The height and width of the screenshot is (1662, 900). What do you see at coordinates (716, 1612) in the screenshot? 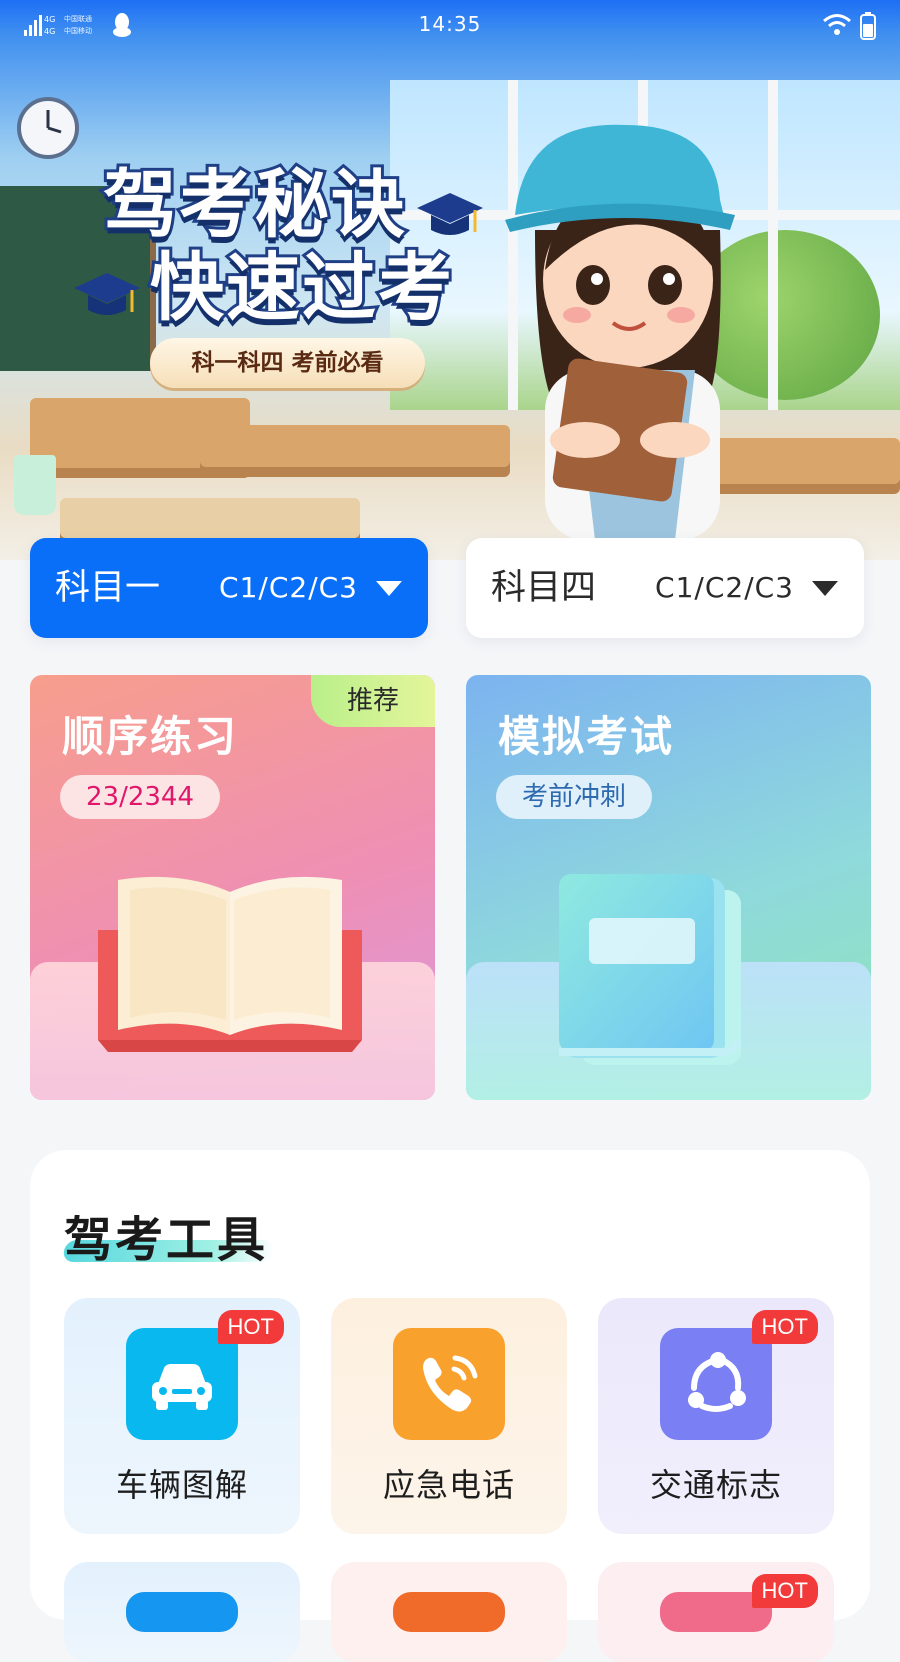
I see `tool-item-partial: HOT` at bounding box center [716, 1612].